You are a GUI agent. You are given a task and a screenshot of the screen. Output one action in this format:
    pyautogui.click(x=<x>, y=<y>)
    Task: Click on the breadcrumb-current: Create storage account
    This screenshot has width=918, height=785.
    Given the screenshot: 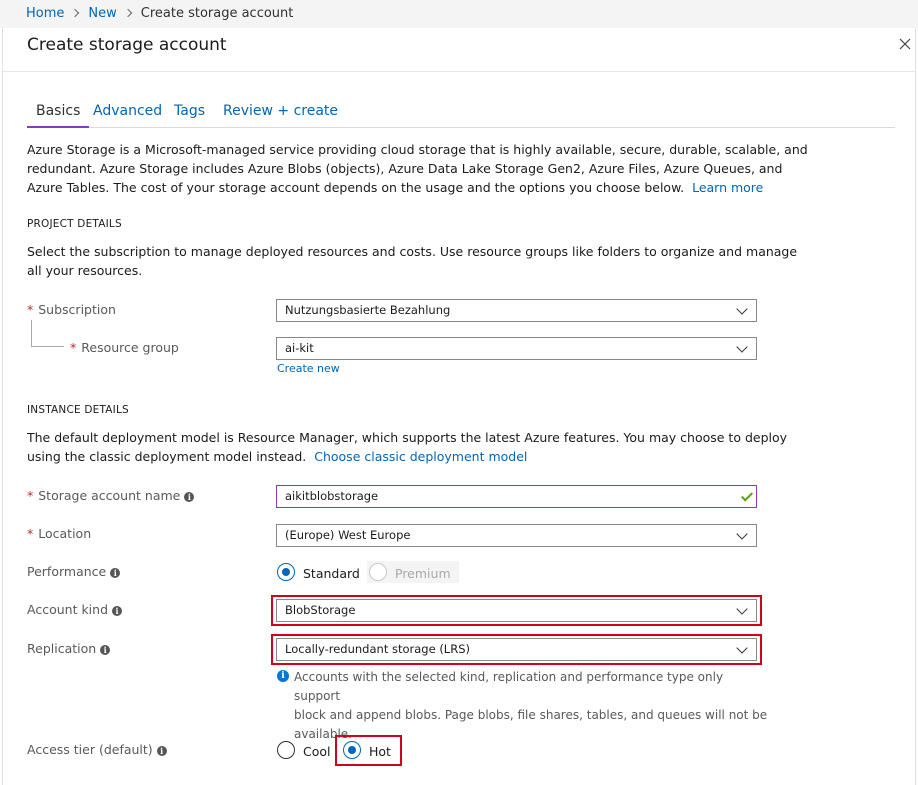 What is the action you would take?
    pyautogui.click(x=217, y=13)
    